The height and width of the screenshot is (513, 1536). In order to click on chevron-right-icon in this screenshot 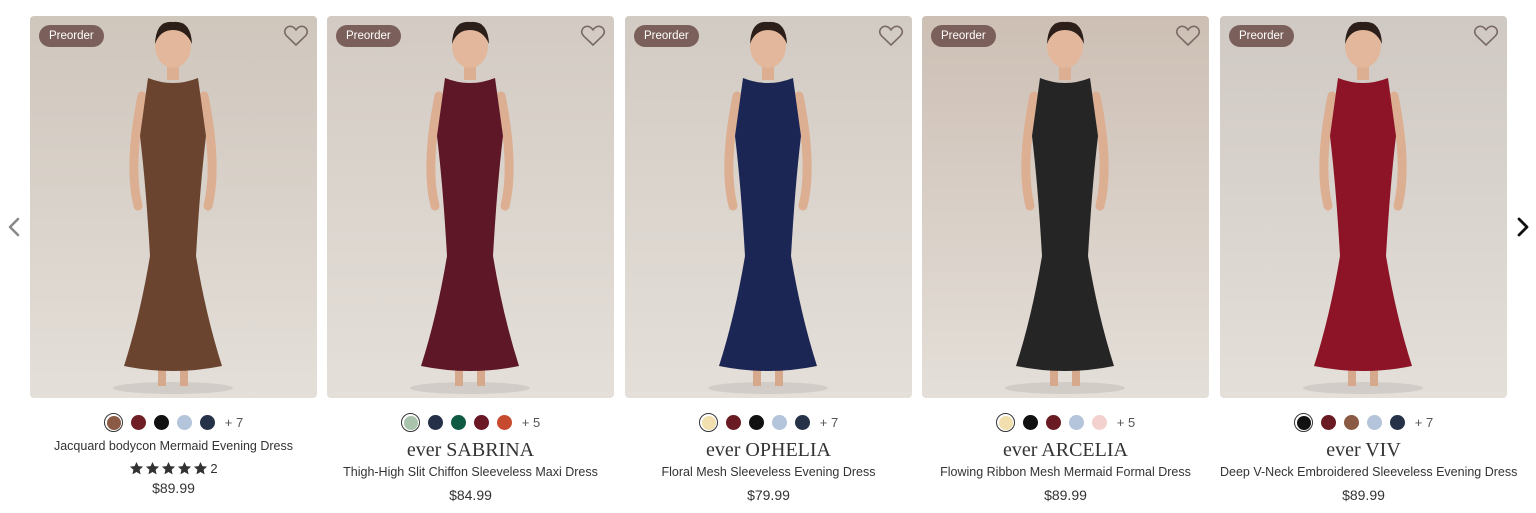, I will do `click(1523, 227)`.